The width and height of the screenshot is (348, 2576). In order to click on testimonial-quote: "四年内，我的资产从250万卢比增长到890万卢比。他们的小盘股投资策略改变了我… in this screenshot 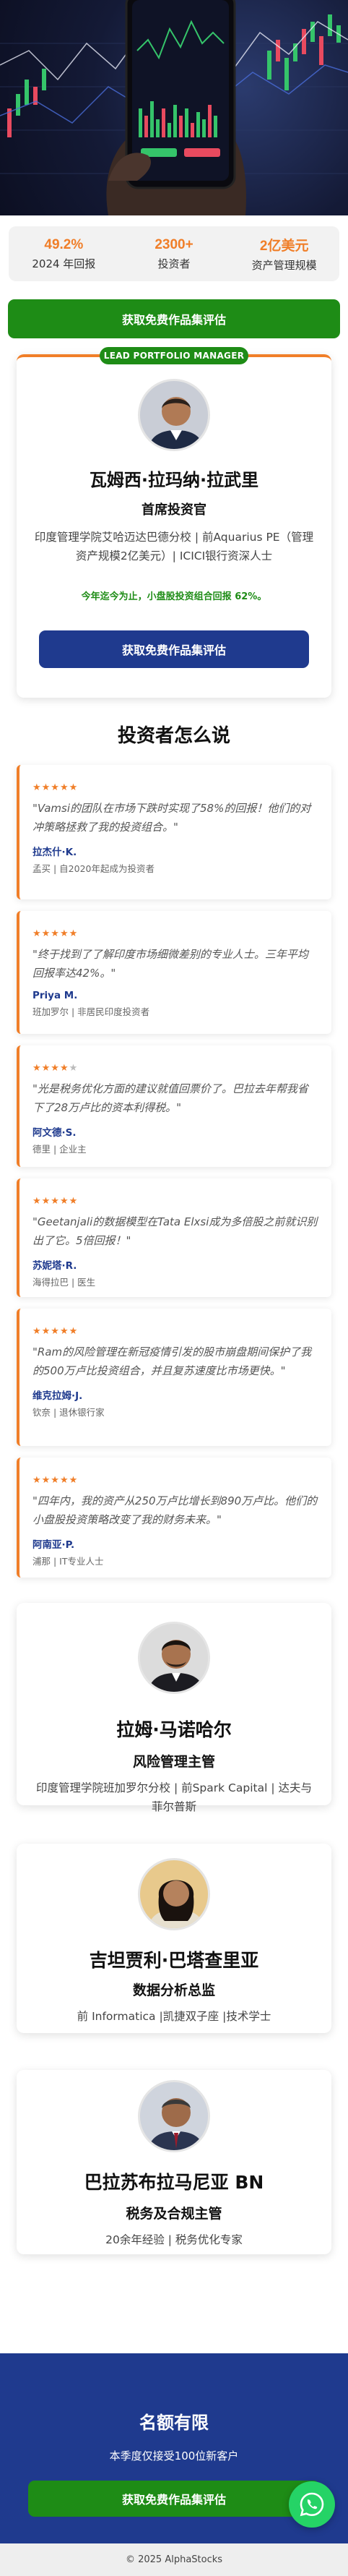, I will do `click(175, 1510)`.